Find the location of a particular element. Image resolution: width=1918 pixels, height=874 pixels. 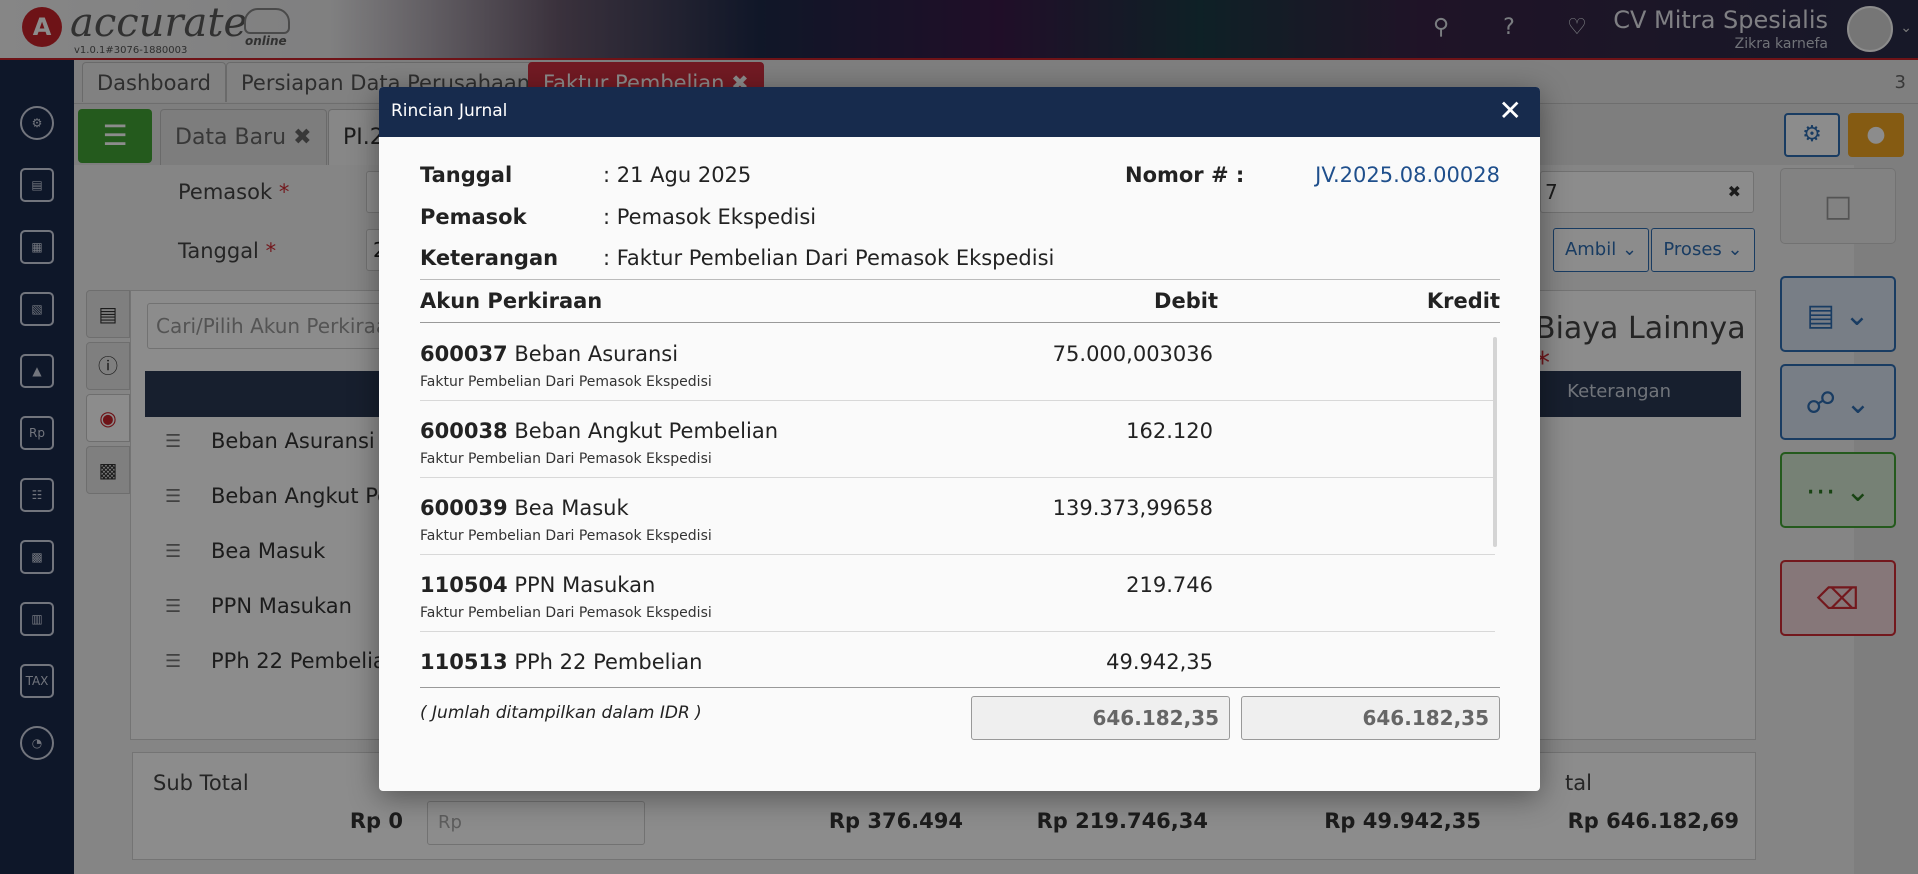

currency-note: ( Jumlah ditampilkan dalam IDR ) is located at coordinates (561, 713).